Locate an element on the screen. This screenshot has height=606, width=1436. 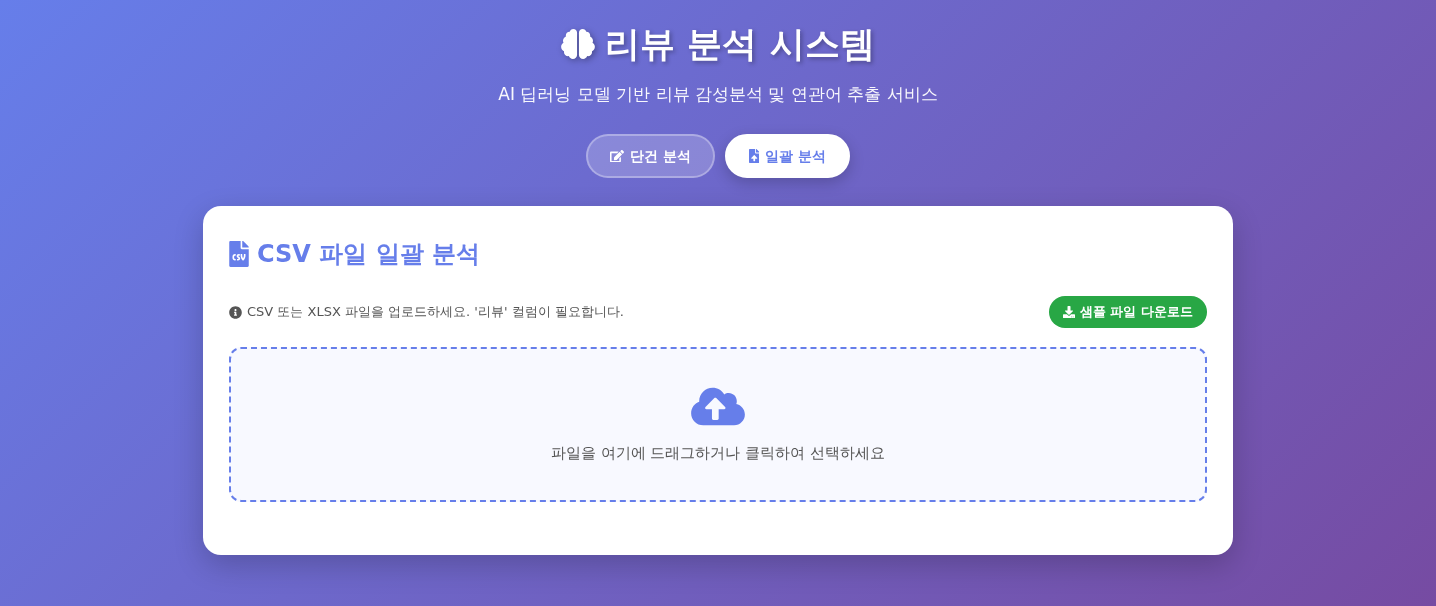
download-icon is located at coordinates (1068, 312).